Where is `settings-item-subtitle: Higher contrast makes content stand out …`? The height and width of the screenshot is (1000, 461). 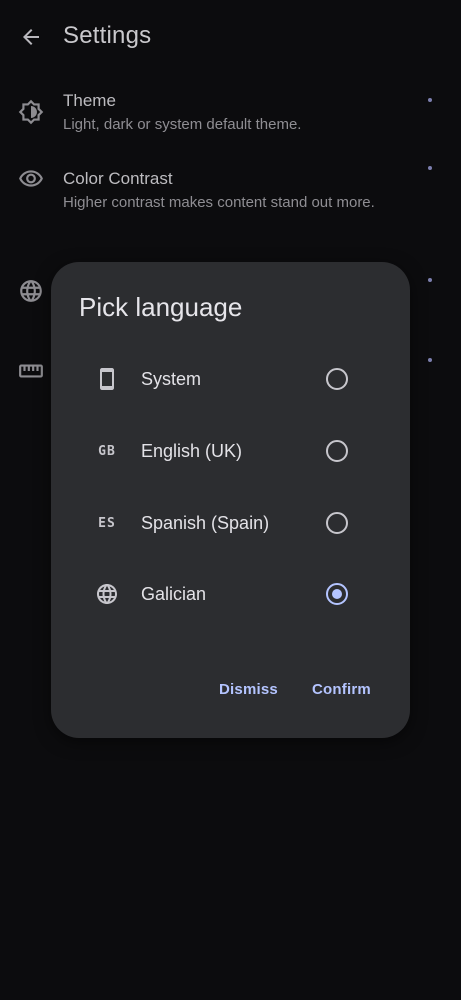 settings-item-subtitle: Higher contrast makes content stand out … is located at coordinates (219, 202).